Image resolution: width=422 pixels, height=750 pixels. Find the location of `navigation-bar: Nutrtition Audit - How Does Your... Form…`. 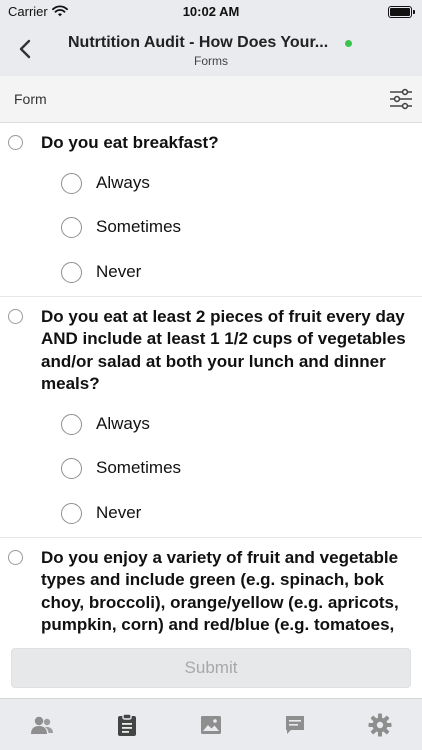

navigation-bar: Nutrtition Audit - How Does Your... Form… is located at coordinates (211, 50).